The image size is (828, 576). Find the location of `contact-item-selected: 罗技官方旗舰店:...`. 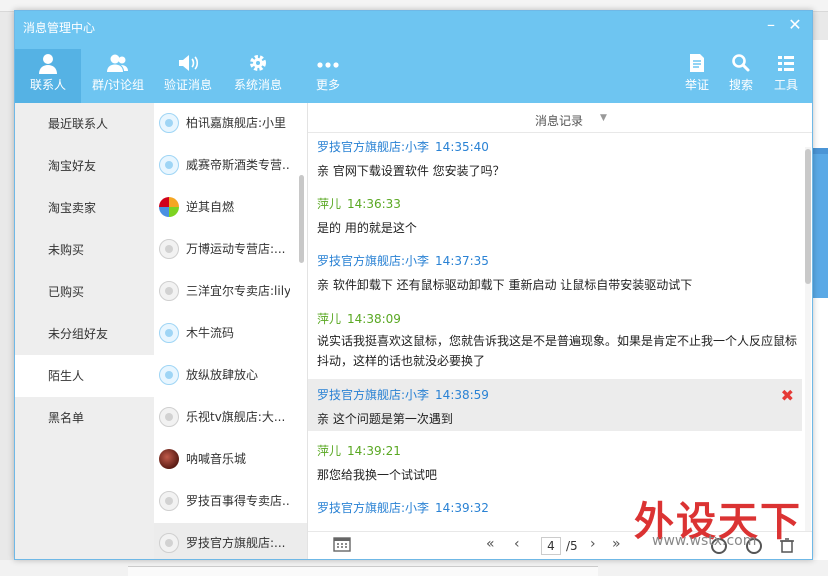

contact-item-selected: 罗技官方旗舰店:... is located at coordinates (230, 541).